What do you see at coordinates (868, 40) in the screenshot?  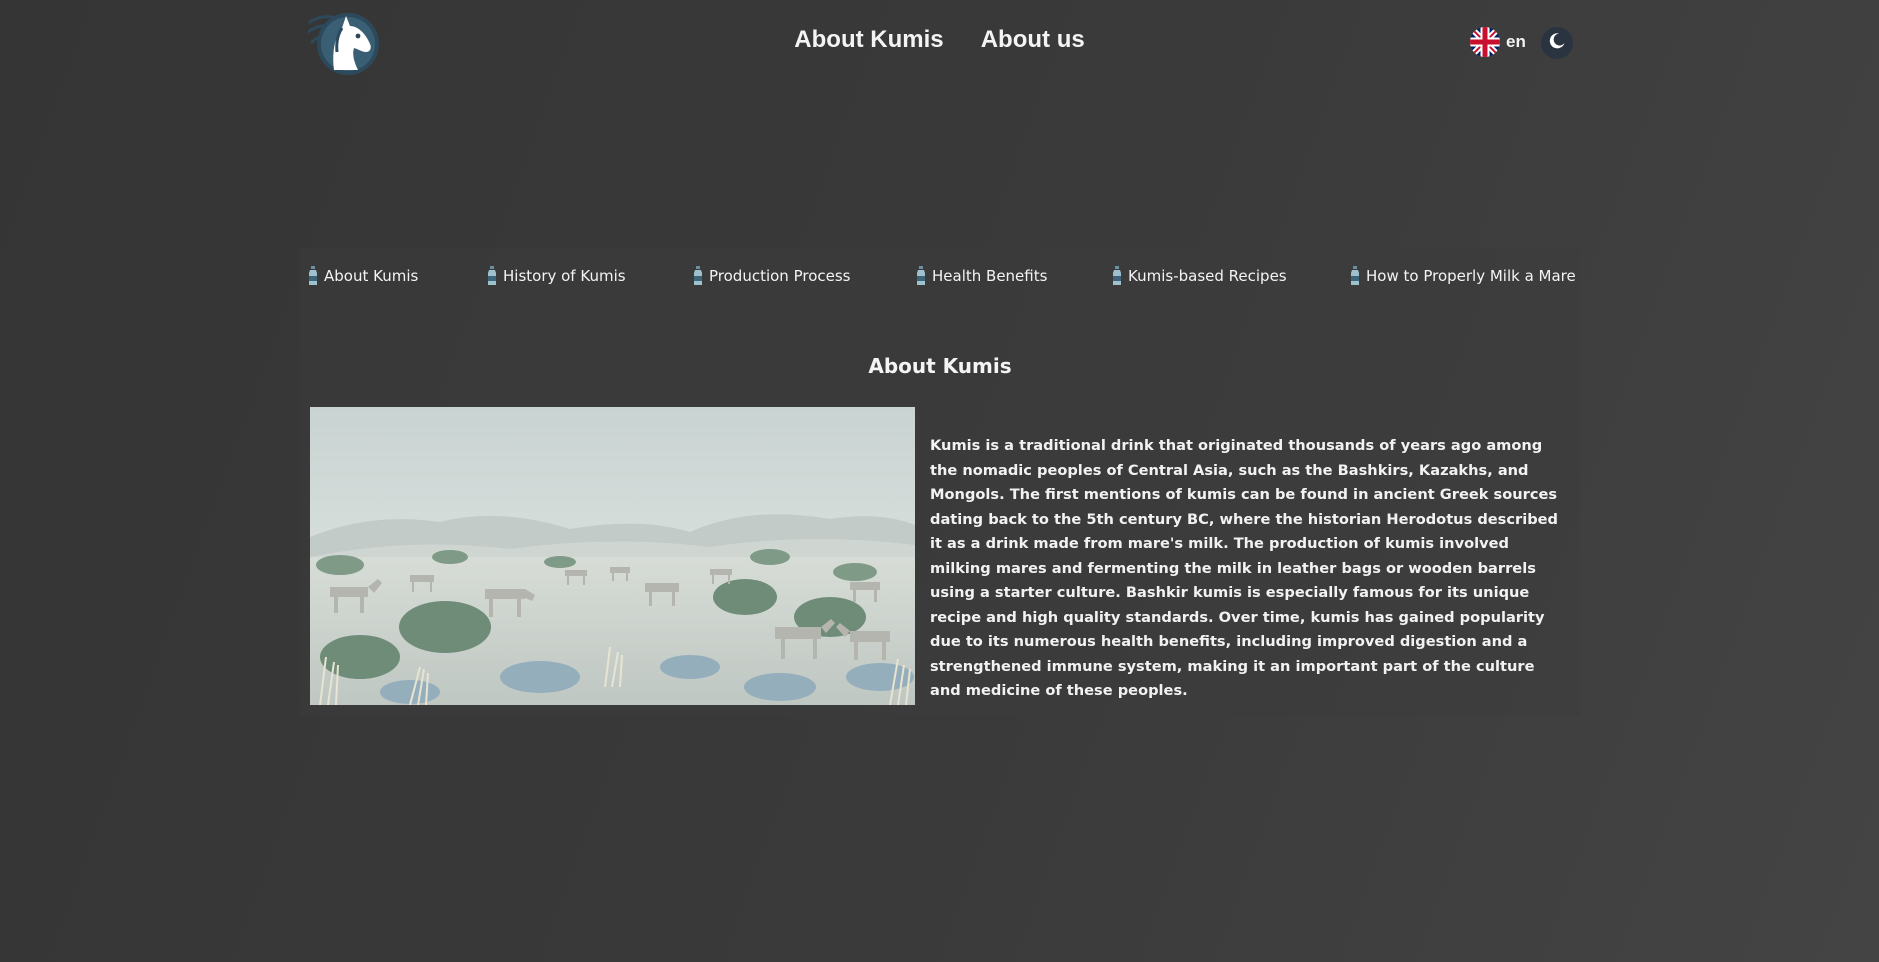 I see `nav-about-kumis: About Kumis` at bounding box center [868, 40].